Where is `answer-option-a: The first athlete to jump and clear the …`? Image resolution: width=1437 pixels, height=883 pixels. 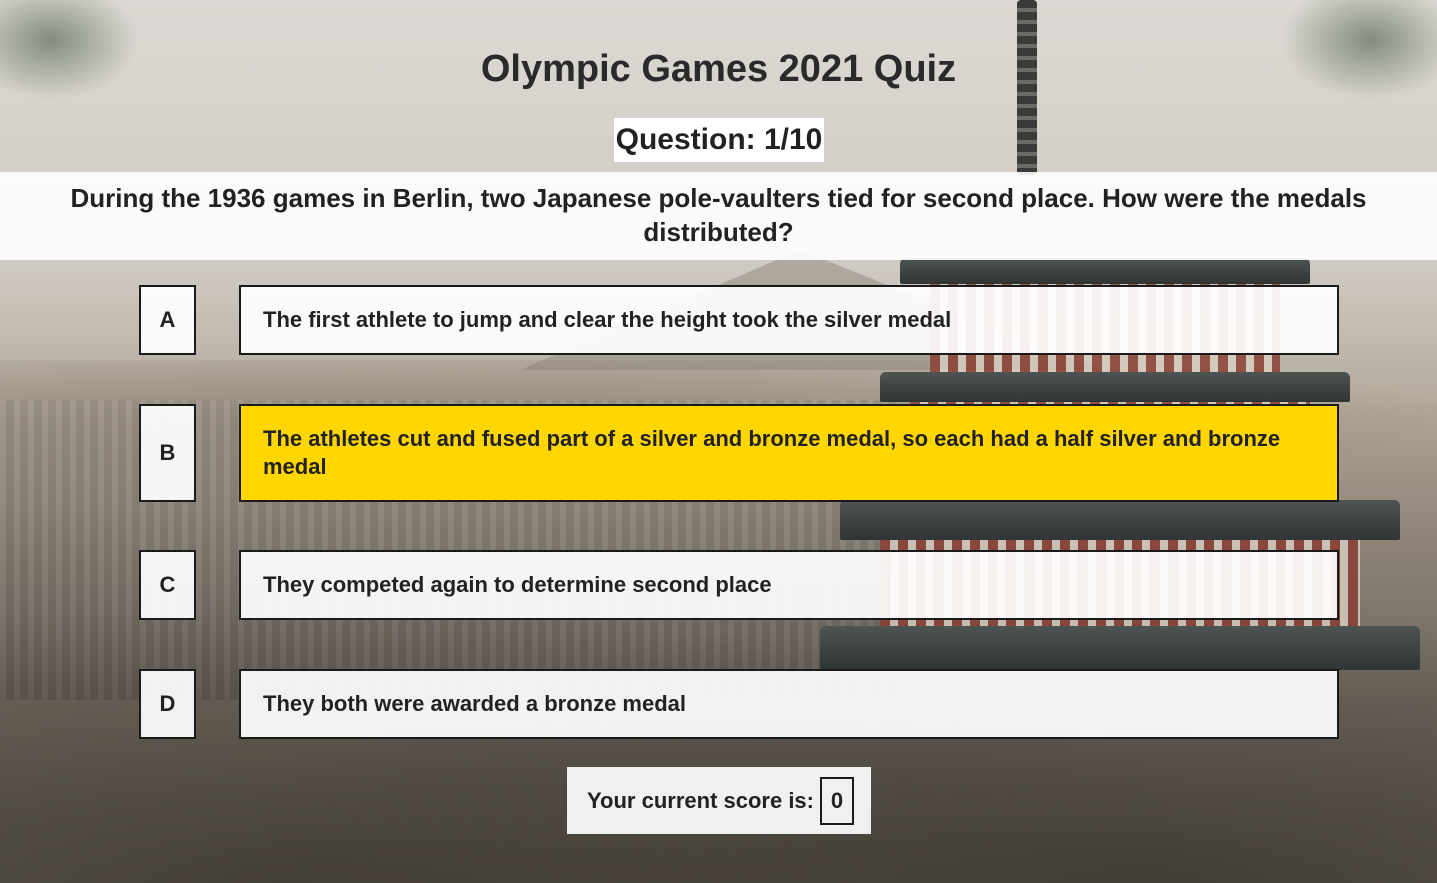 answer-option-a: The first athlete to jump and clear the … is located at coordinates (789, 320).